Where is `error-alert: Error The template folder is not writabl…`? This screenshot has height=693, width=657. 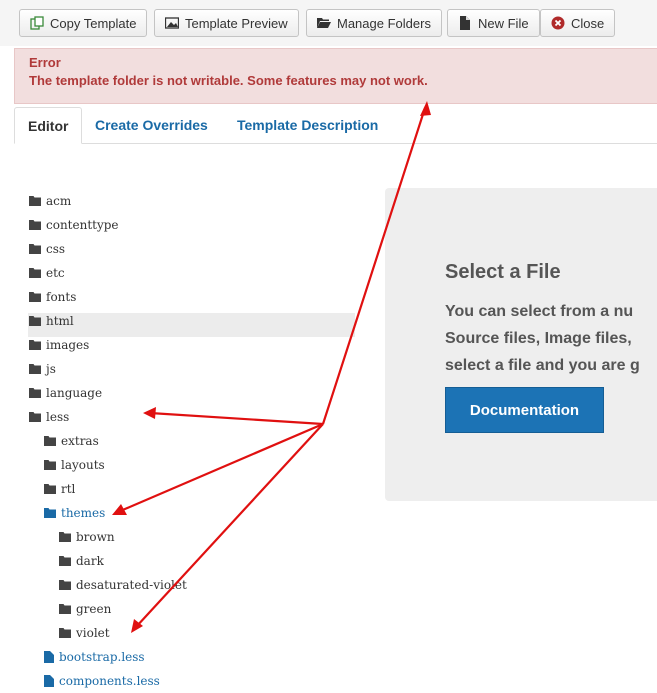
error-alert: Error The template folder is not writabl… is located at coordinates (335, 76).